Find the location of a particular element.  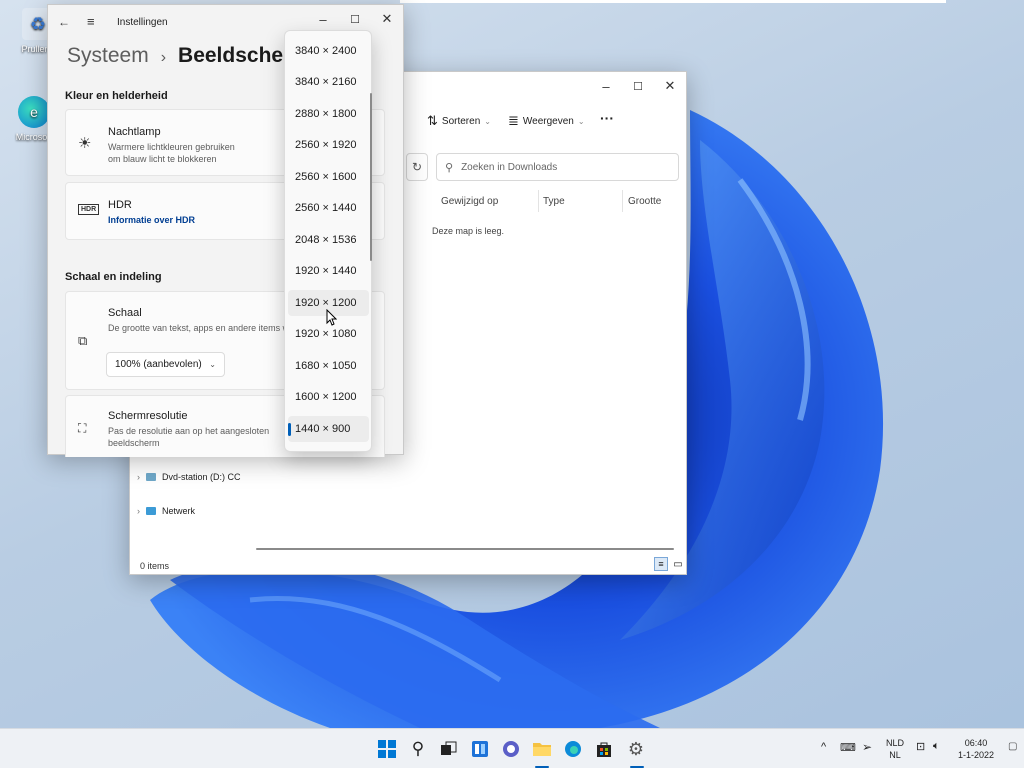

search-icon: ⚲ is located at coordinates (418, 748).